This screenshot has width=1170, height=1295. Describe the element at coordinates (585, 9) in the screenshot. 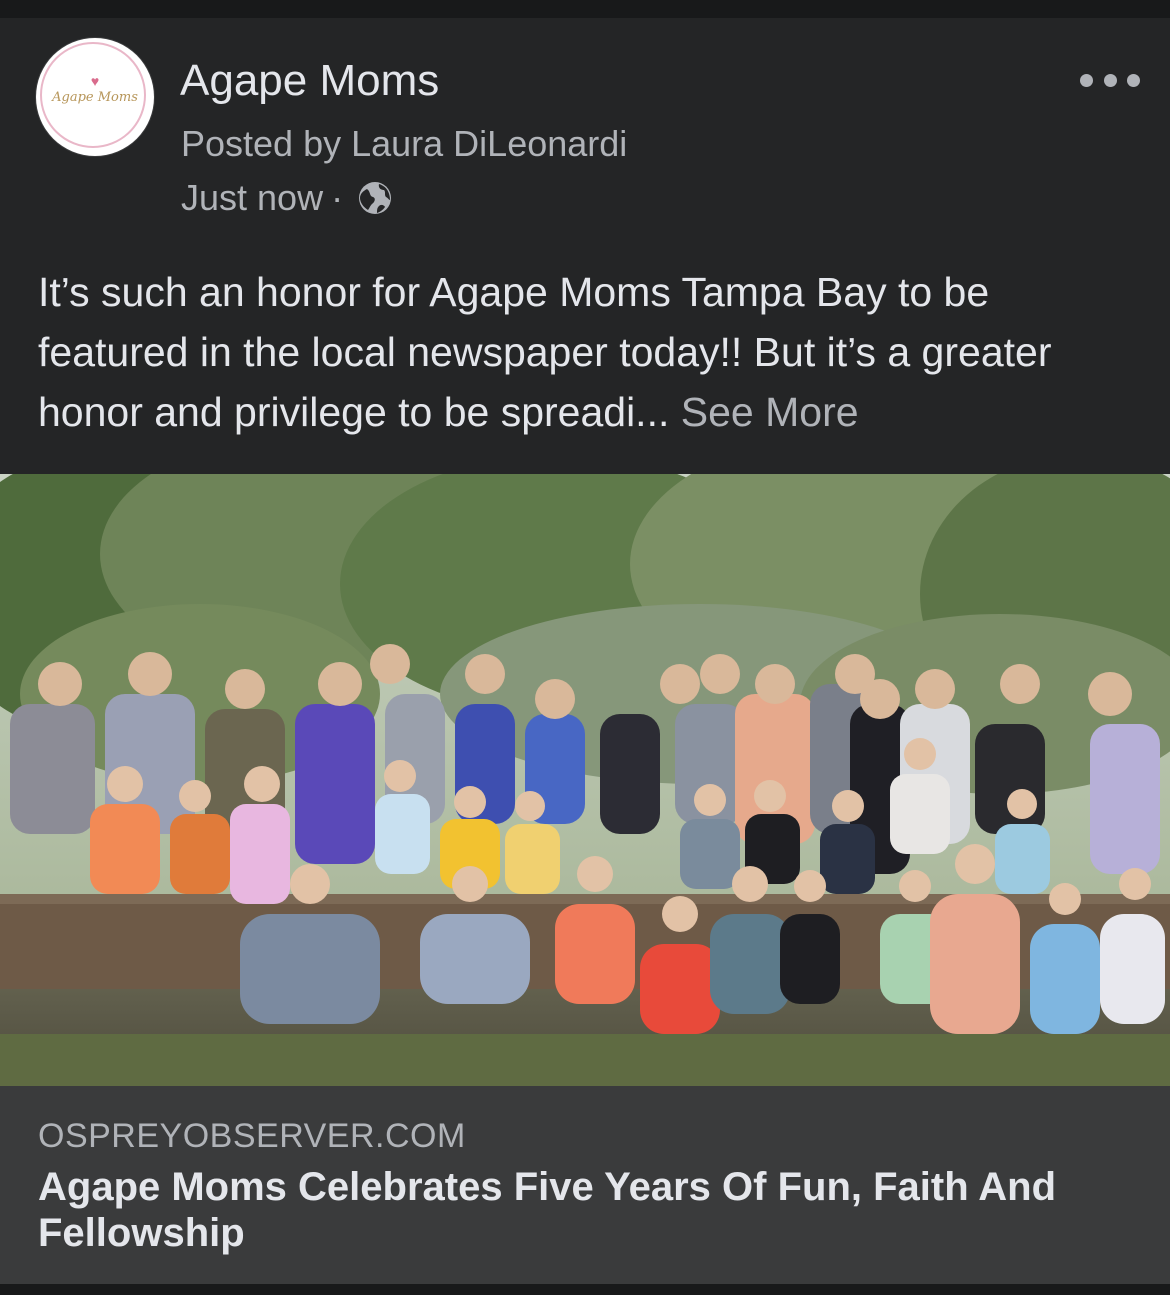

I see `top-divider` at that location.